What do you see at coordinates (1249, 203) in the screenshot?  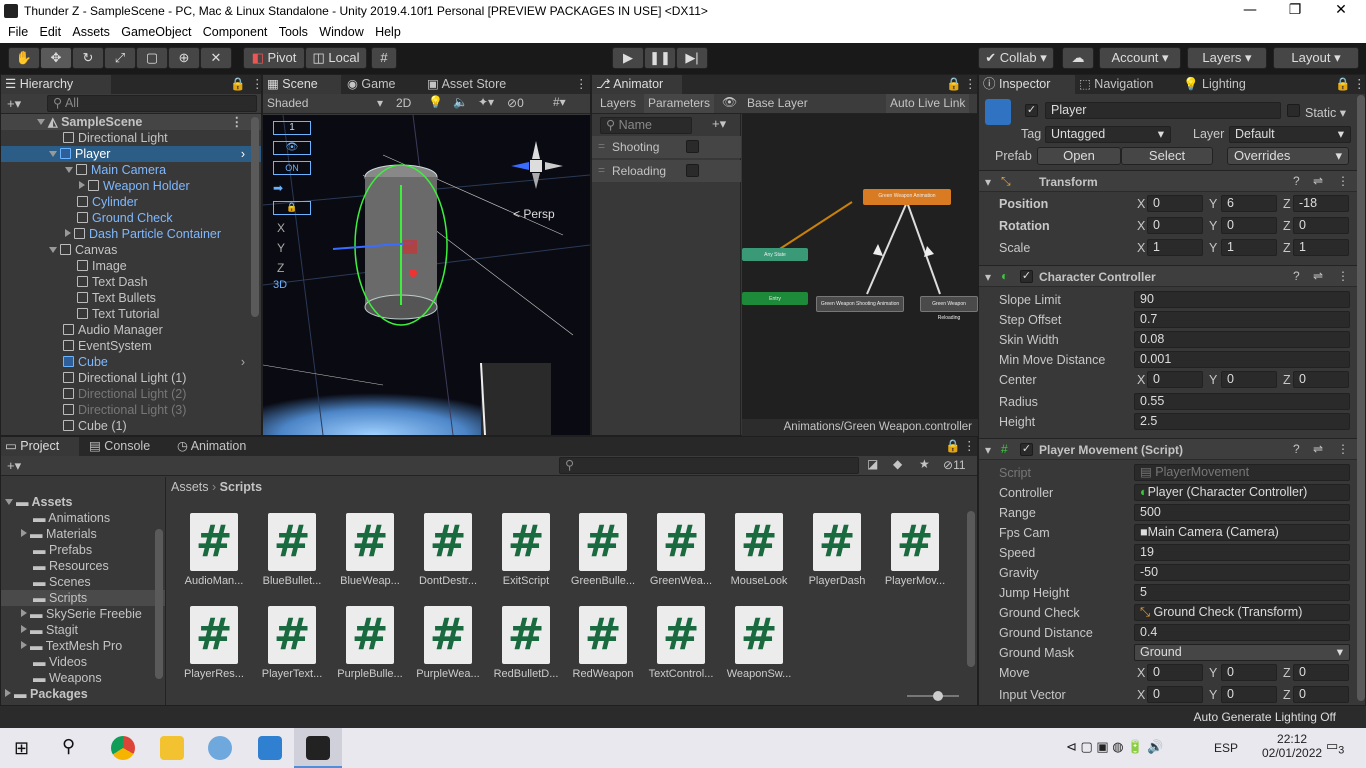 I see `position-y-field: 6` at bounding box center [1249, 203].